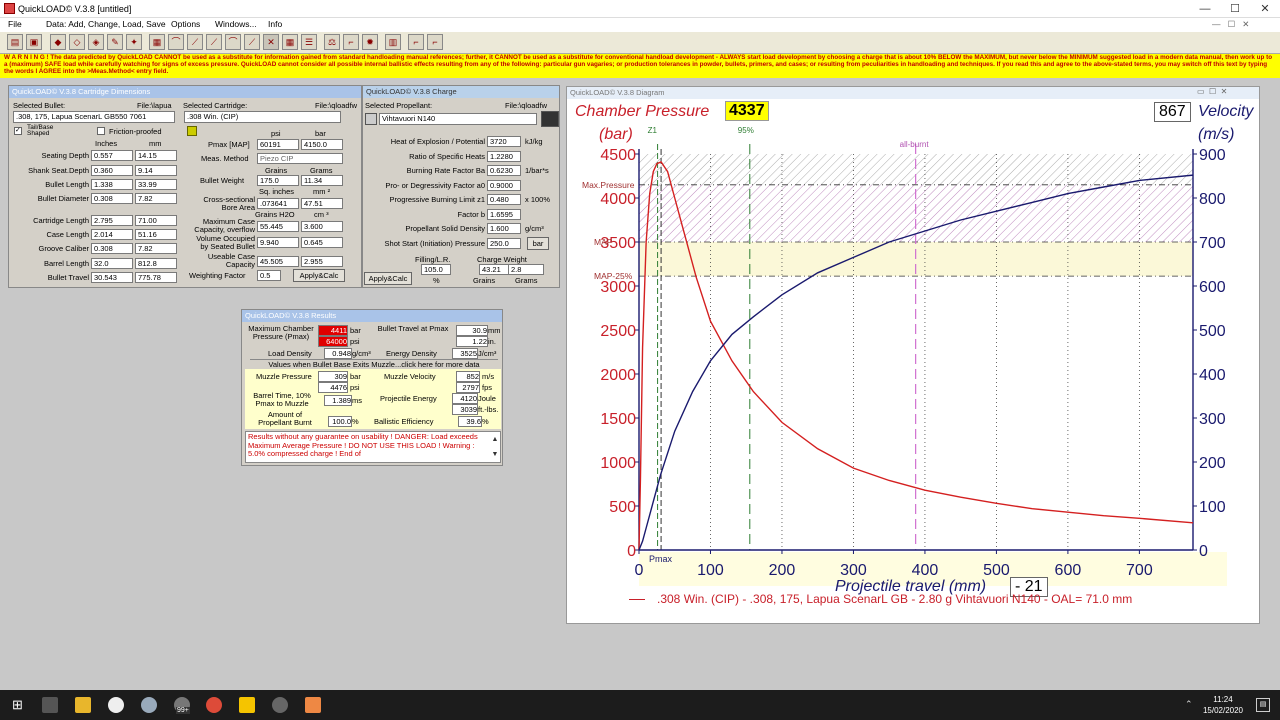 This screenshot has width=1280, height=720. I want to click on charge-apply-calc-button: Apply&Calc, so click(388, 278).